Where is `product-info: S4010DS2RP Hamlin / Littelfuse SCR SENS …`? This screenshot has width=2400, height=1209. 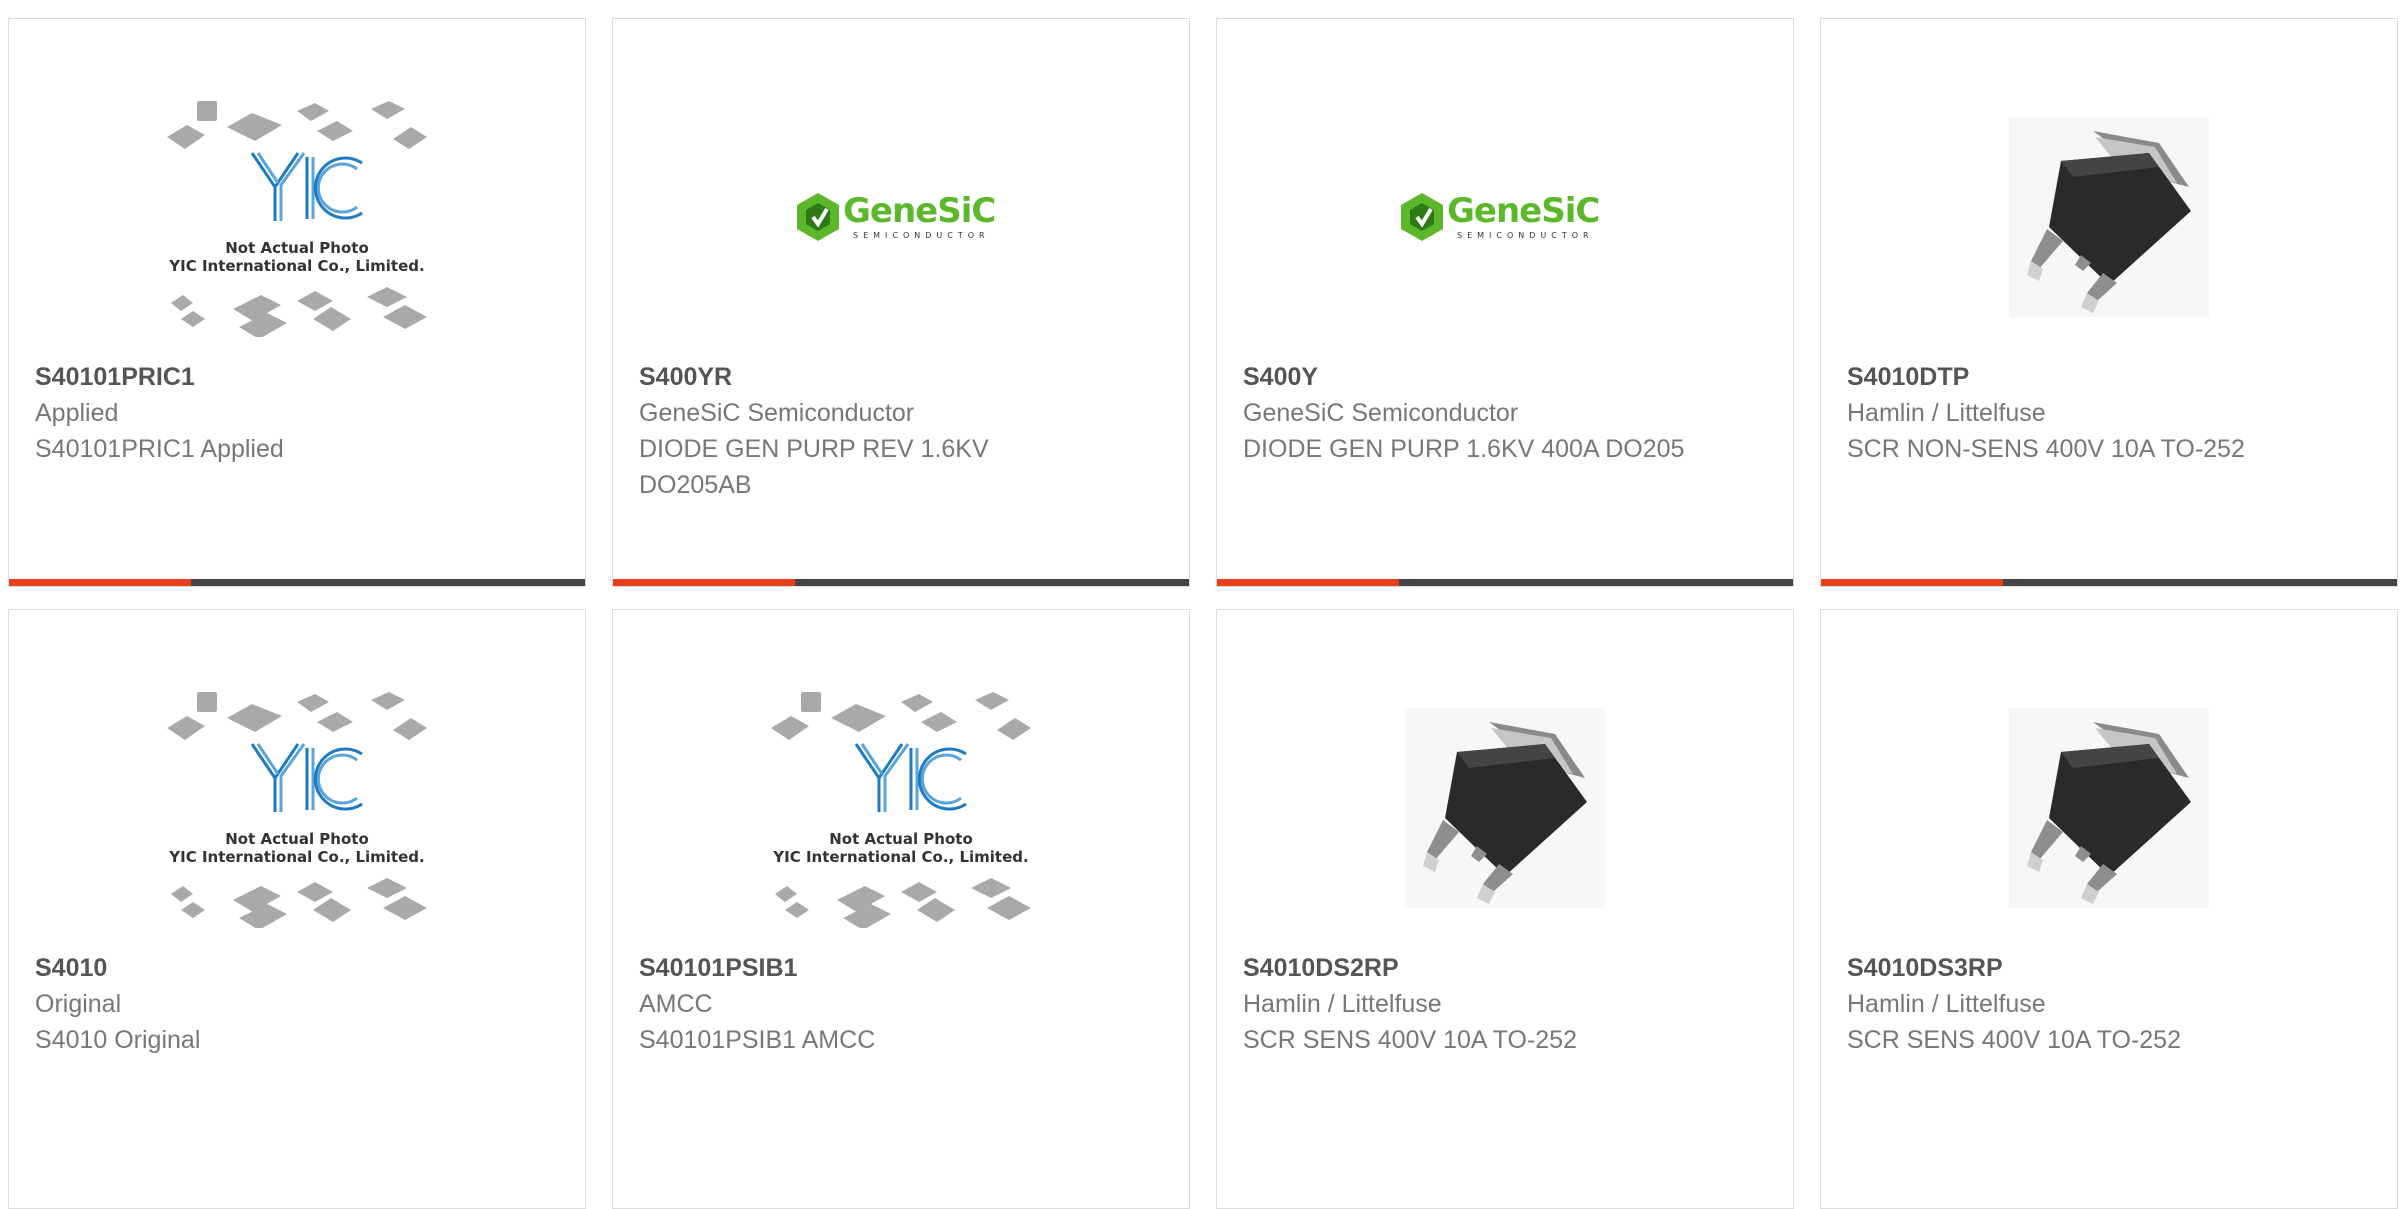 product-info: S4010DS2RP Hamlin / Littelfuse SCR SENS … is located at coordinates (1473, 1004).